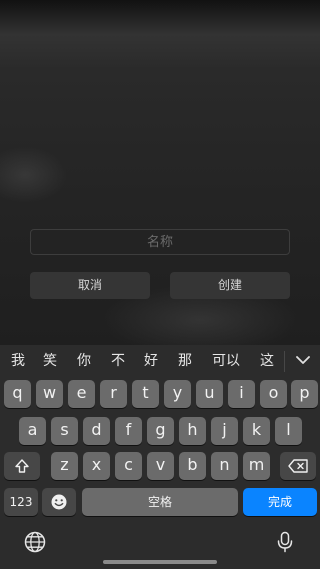 The width and height of the screenshot is (320, 569). I want to click on cancel-button: 取消, so click(90, 285).